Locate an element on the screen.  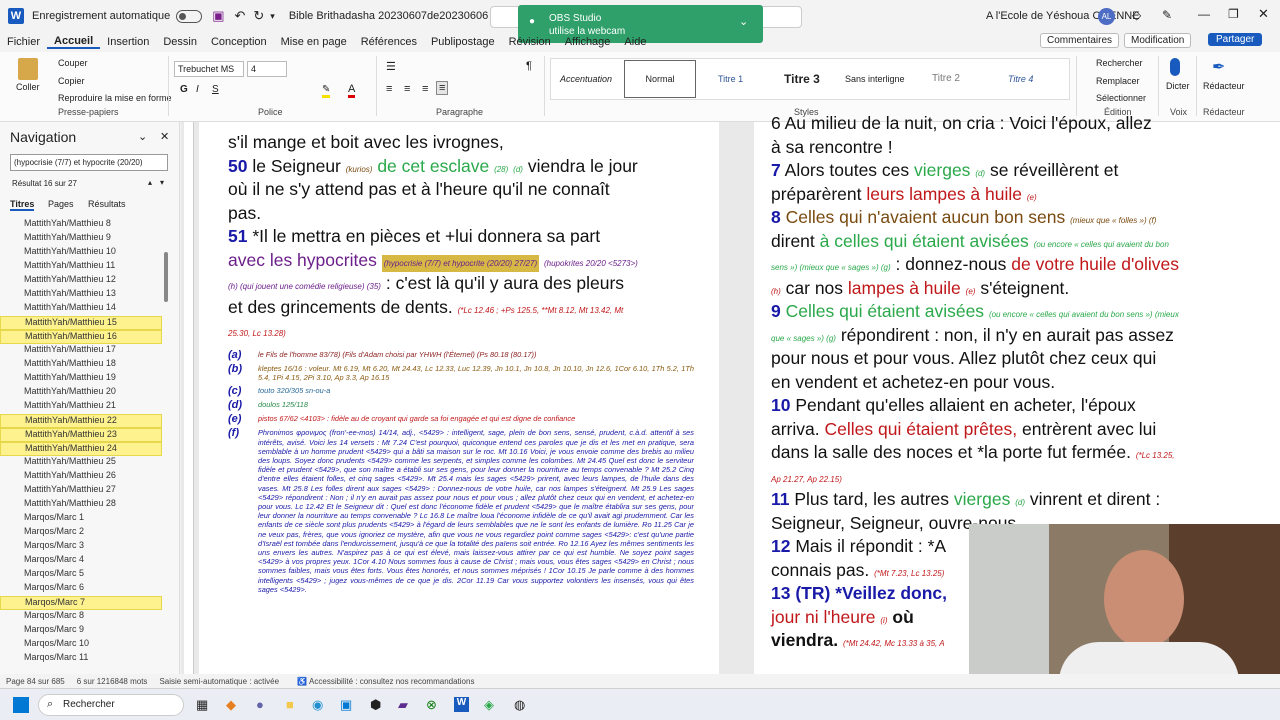
windows-start-icon is located at coordinates (21, 705).